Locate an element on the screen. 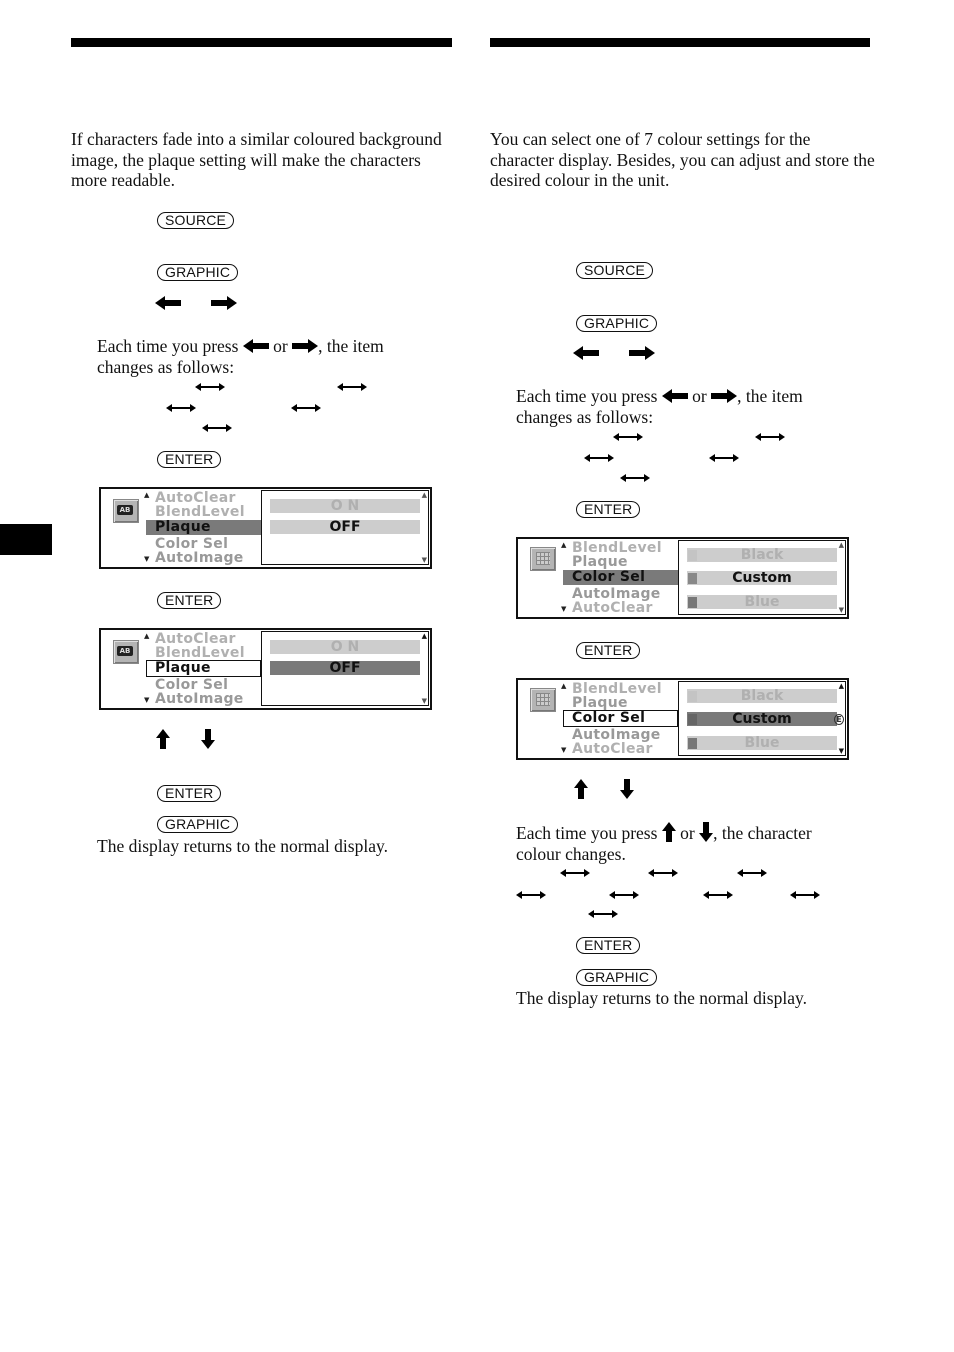 The height and width of the screenshot is (1352, 954). option-panel: Black Custom E Blue ▲ ▼ is located at coordinates (762, 718).